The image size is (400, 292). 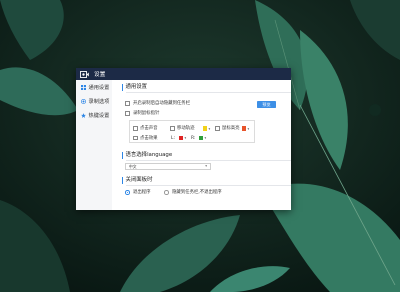 What do you see at coordinates (173, 138) in the screenshot?
I see `left-click-label: L:` at bounding box center [173, 138].